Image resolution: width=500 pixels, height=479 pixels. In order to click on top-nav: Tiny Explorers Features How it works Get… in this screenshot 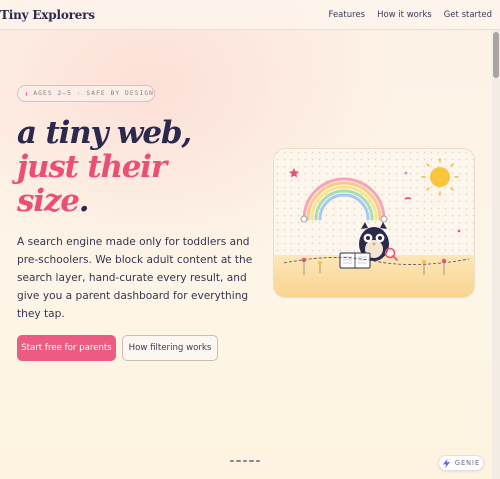, I will do `click(250, 15)`.